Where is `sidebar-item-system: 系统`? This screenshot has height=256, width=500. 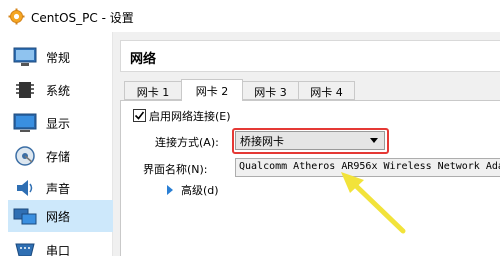 sidebar-item-system: 系统 is located at coordinates (60, 90).